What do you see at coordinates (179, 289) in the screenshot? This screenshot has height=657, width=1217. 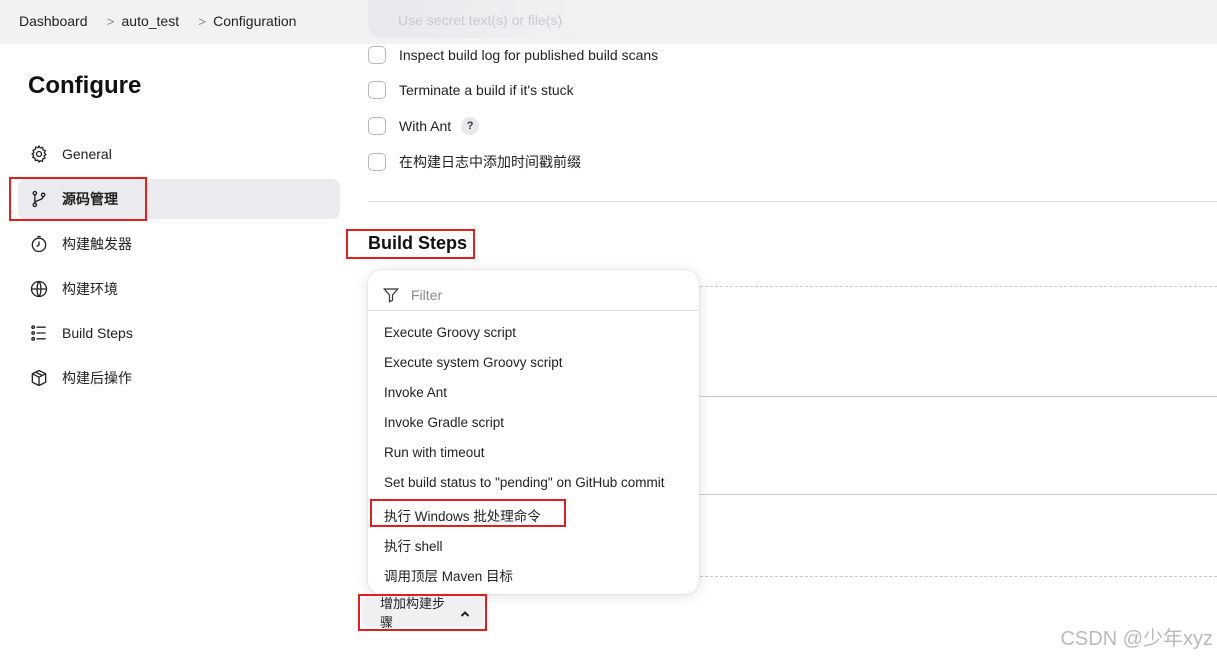 I see `sidebar-item-build-environment: 构建环境` at bounding box center [179, 289].